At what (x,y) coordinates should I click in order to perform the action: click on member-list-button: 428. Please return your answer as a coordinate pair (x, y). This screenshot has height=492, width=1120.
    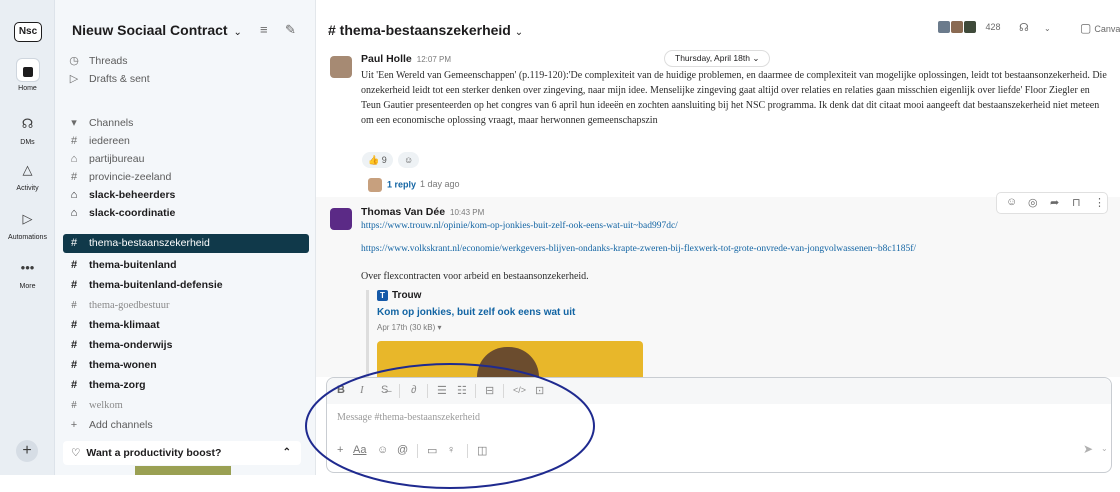
    Looking at the image, I should click on (969, 26).